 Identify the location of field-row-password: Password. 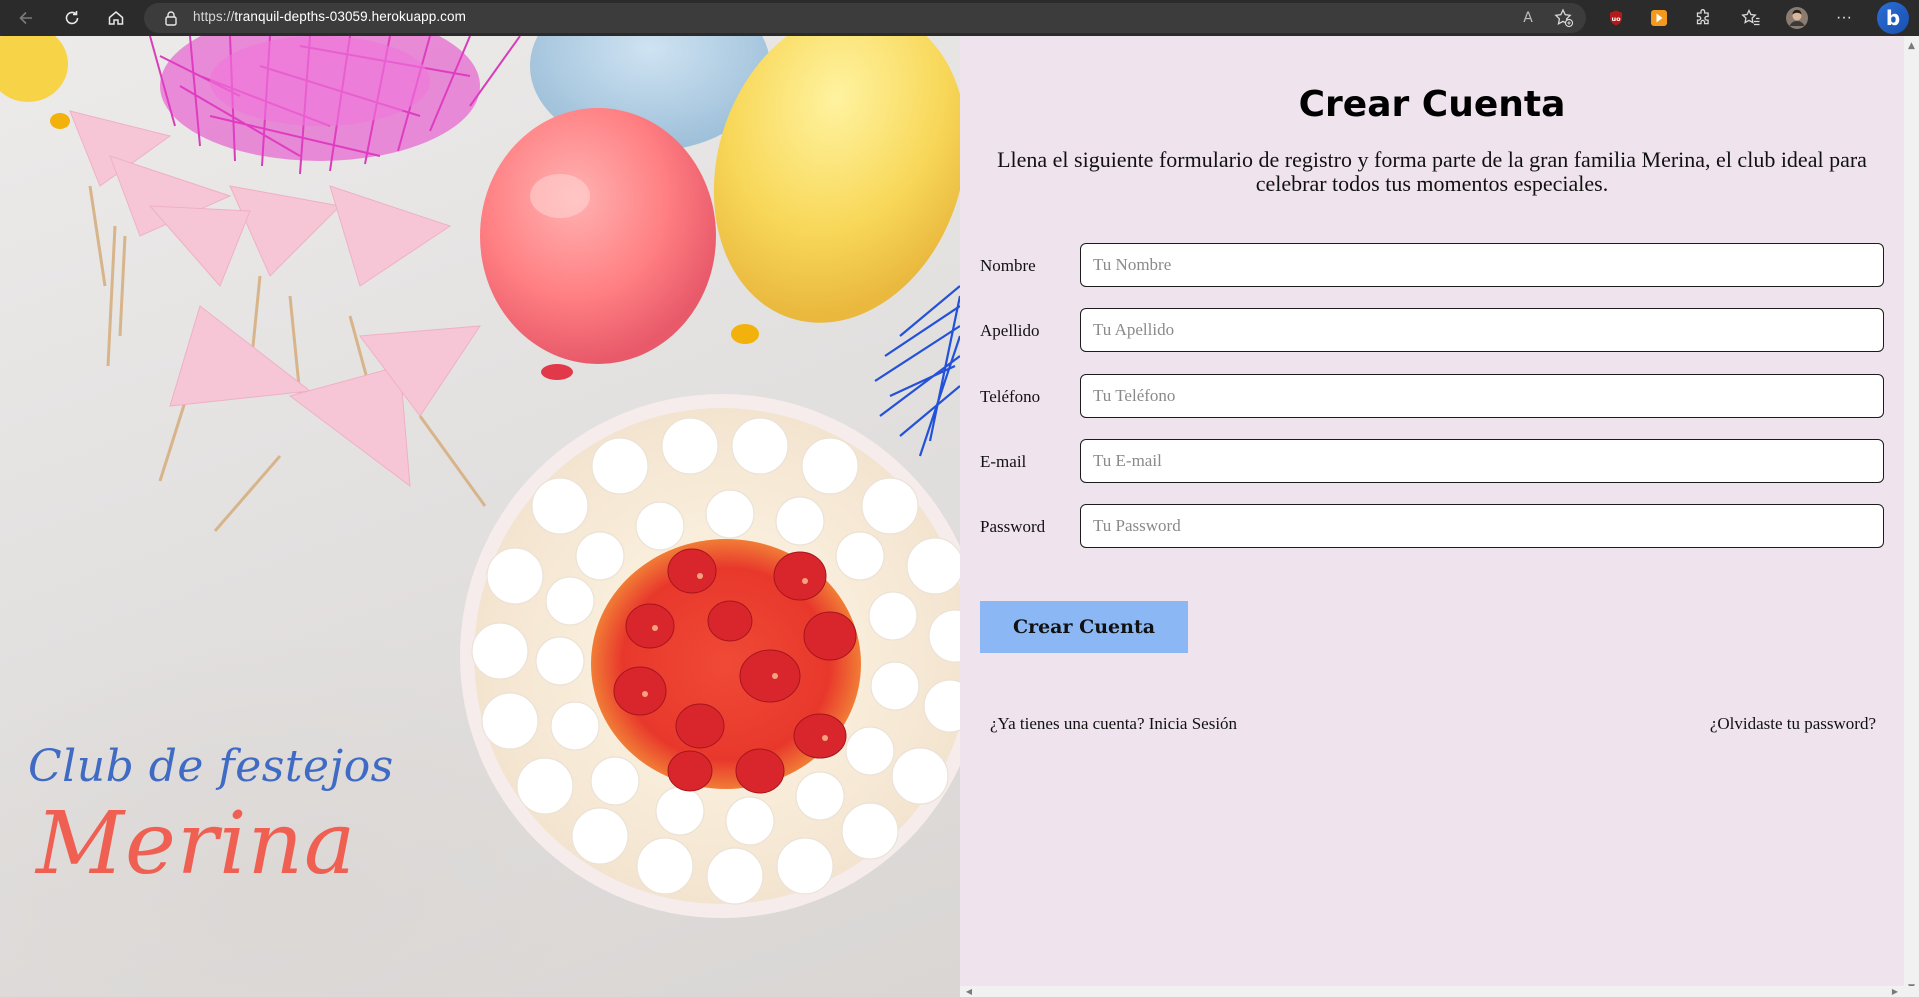
(1433, 527).